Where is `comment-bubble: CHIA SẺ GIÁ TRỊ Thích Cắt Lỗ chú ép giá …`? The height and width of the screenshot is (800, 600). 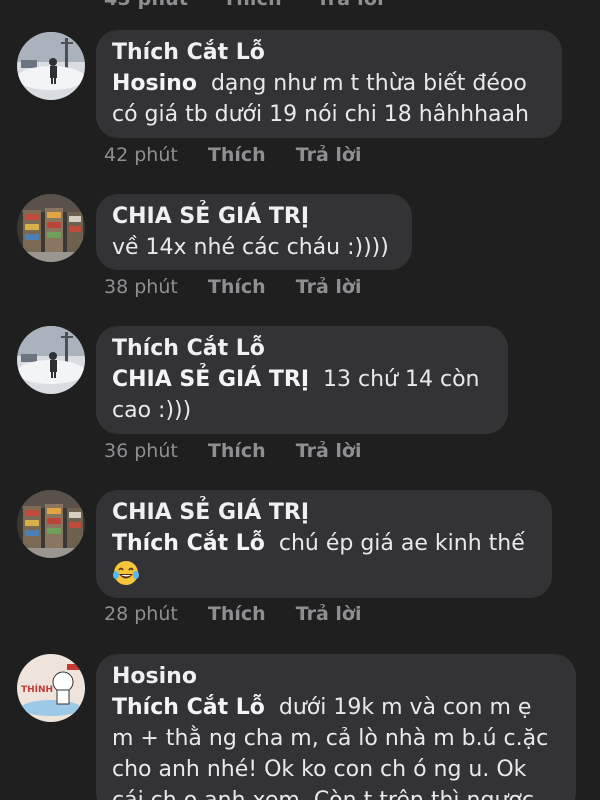 comment-bubble: CHIA SẺ GIÁ TRỊ Thích Cắt Lỗ chú ép giá … is located at coordinates (324, 544).